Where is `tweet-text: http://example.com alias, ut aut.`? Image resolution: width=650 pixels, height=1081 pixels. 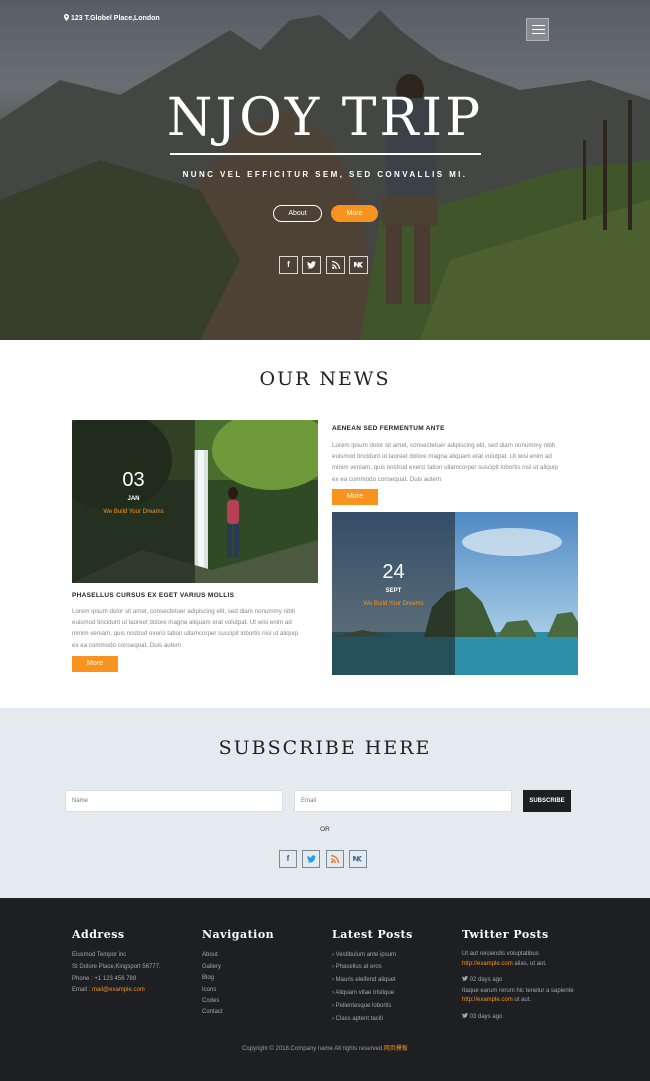
tweet-text: http://example.com alias, ut aut. is located at coordinates (504, 964).